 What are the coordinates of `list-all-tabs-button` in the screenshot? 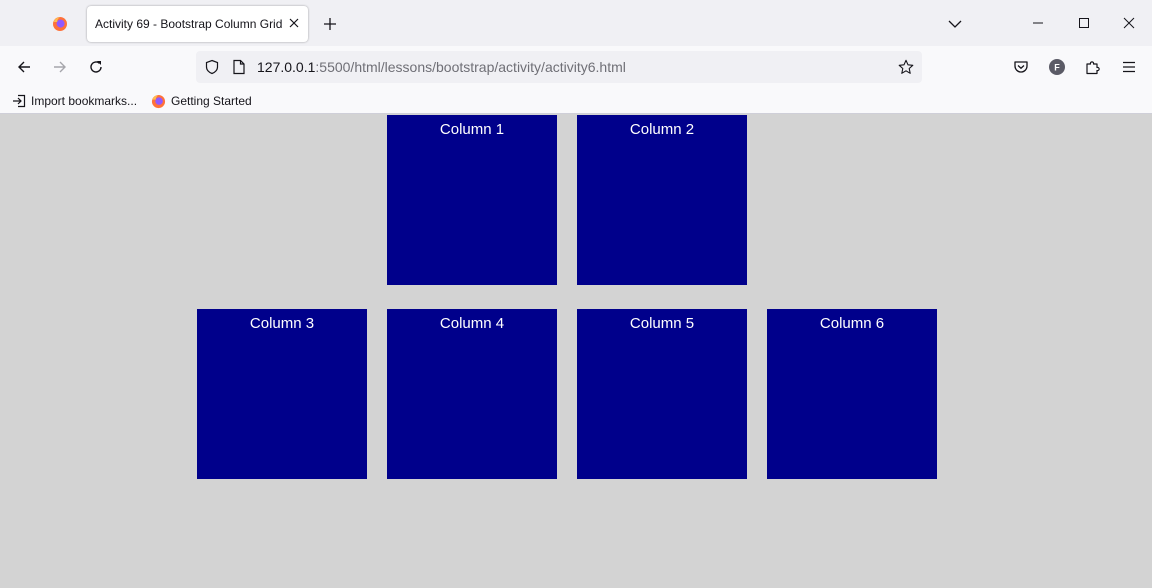 It's located at (955, 24).